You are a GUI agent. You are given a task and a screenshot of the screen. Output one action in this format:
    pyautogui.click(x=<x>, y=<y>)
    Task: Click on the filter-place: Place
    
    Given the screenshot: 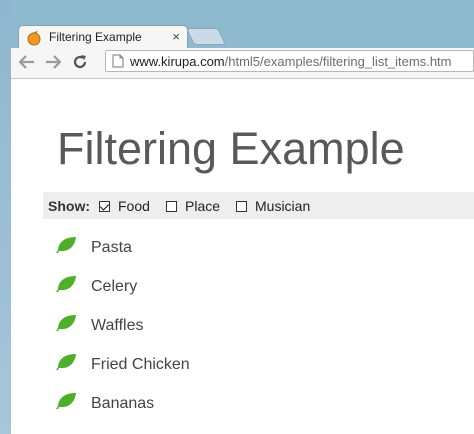 What is the action you would take?
    pyautogui.click(x=193, y=206)
    